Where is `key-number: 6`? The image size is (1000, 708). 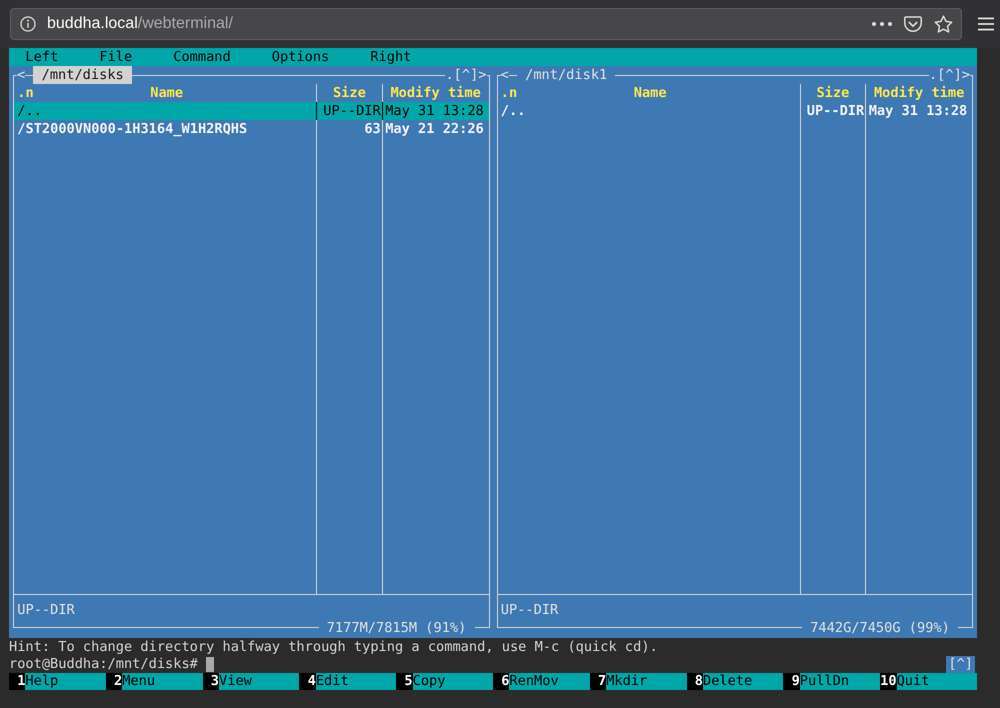
key-number: 6 is located at coordinates (501, 681).